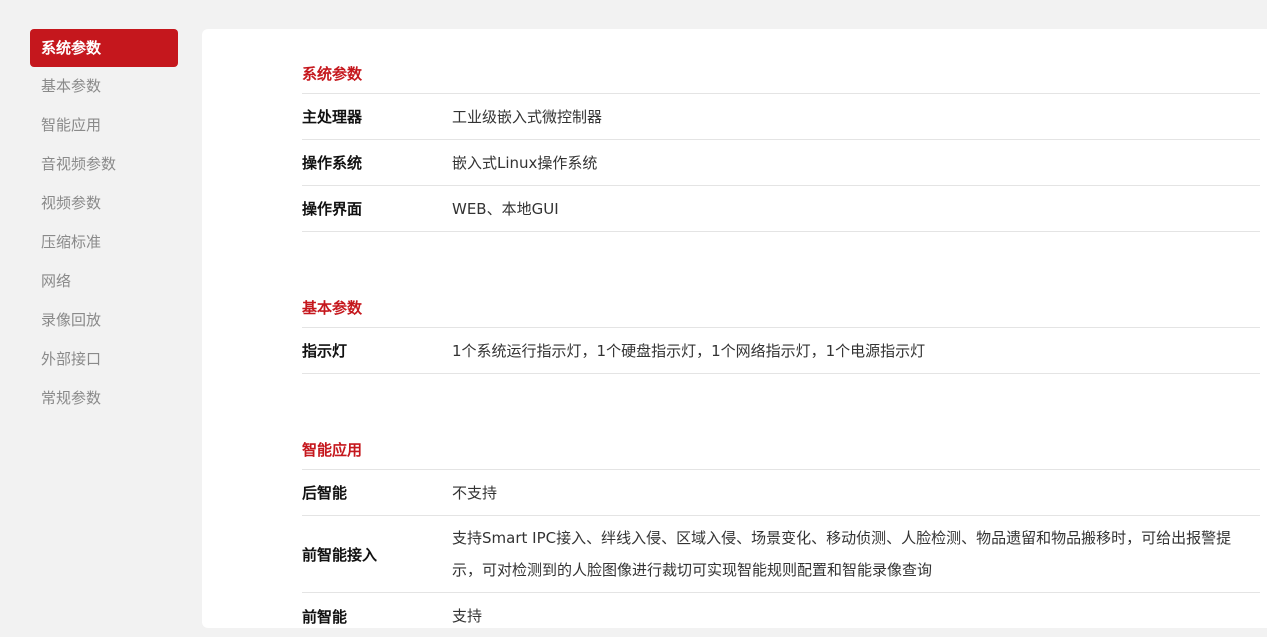 The image size is (1267, 637). What do you see at coordinates (104, 242) in the screenshot?
I see `sidebar-item-compression: 压缩标准` at bounding box center [104, 242].